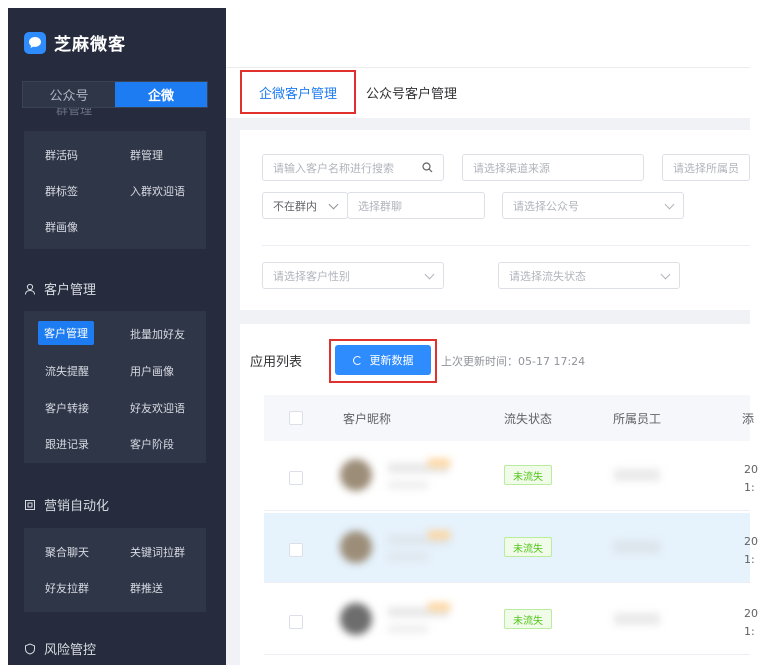 The width and height of the screenshot is (768, 665). What do you see at coordinates (547, 276) in the screenshot?
I see `churn-status-placeholder: 请选择流失状态` at bounding box center [547, 276].